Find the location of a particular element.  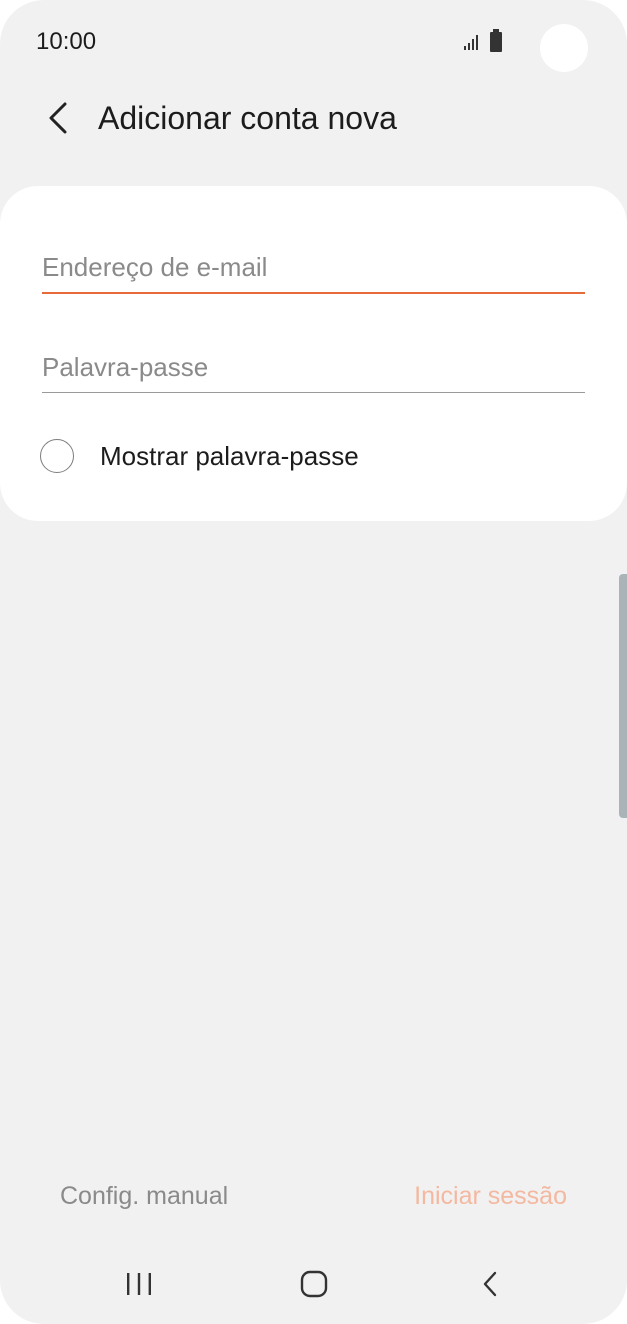

signal-icon is located at coordinates (471, 42).